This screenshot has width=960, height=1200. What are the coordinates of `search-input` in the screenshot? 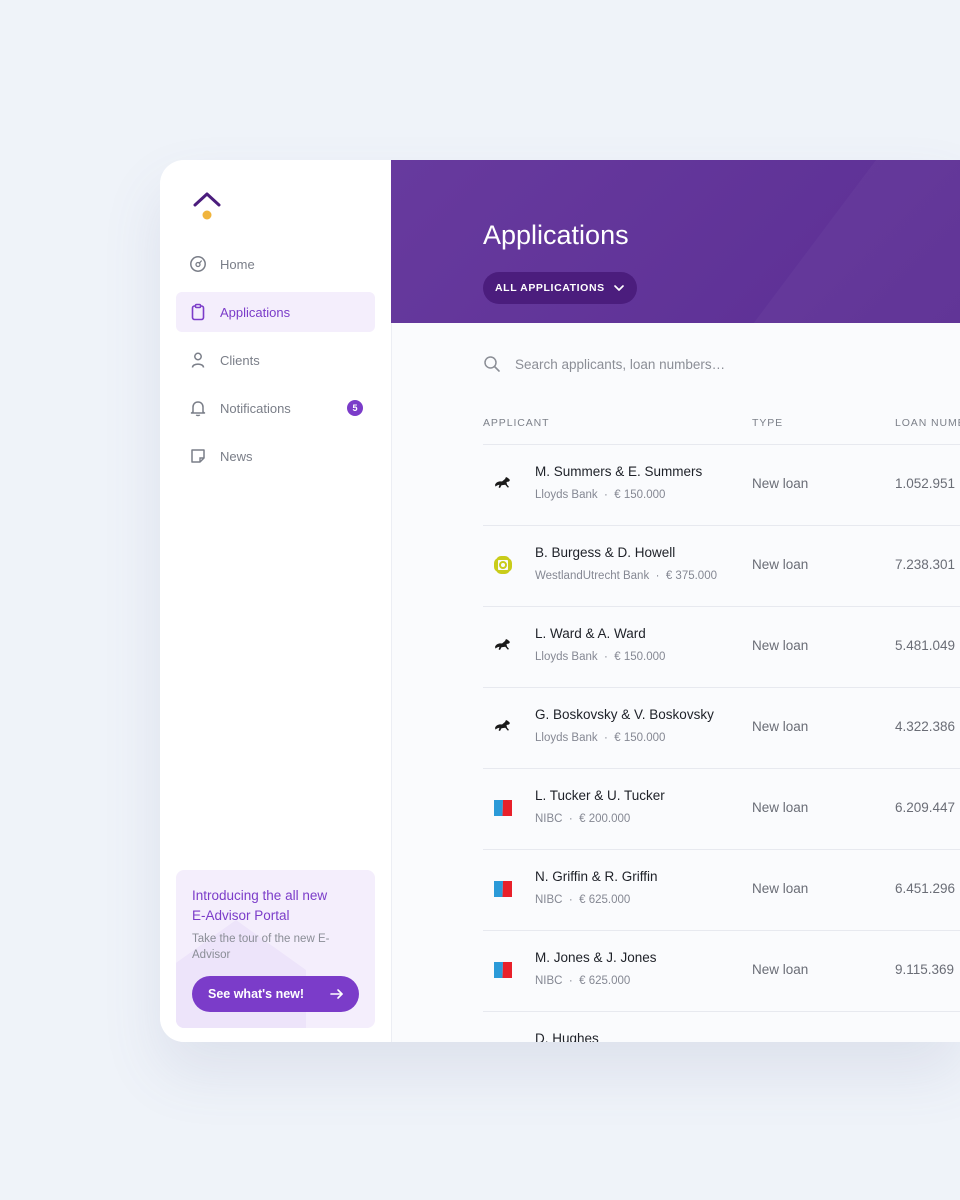 It's located at (715, 364).